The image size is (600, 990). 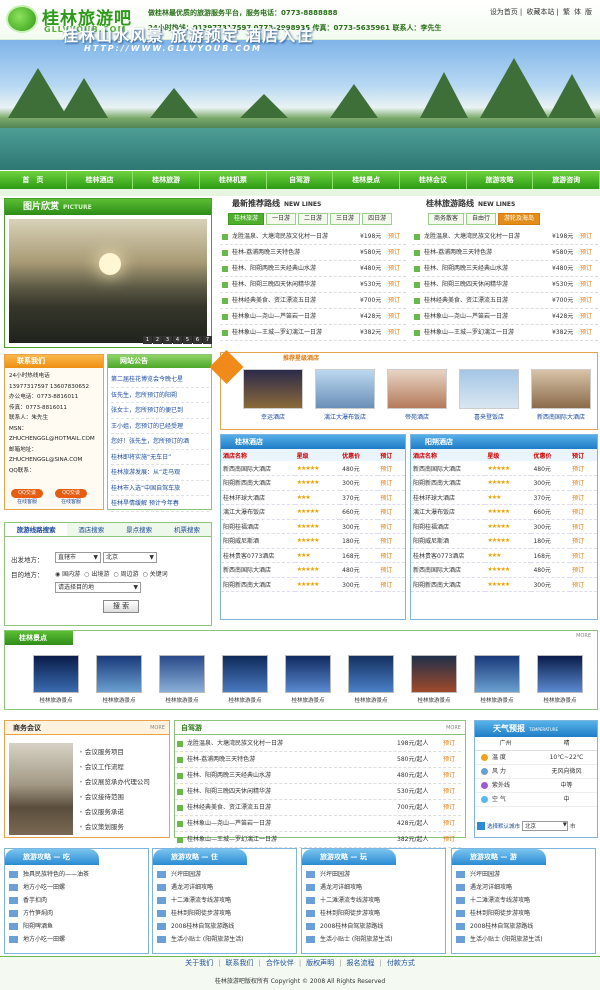 What do you see at coordinates (488, 300) in the screenshot?
I see `route-name: 桂林经典美食、资江漂流五日游` at bounding box center [488, 300].